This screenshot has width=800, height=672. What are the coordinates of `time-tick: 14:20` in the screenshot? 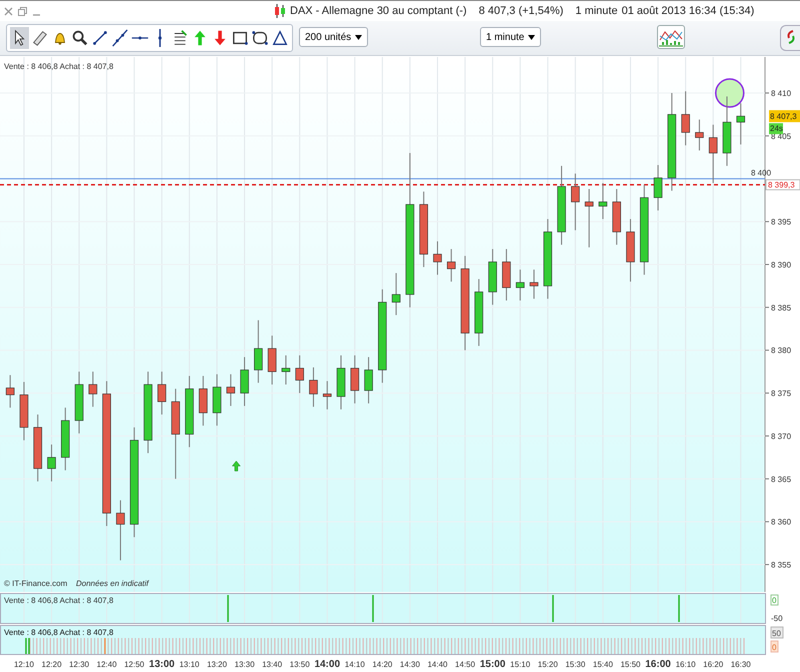 It's located at (382, 664).